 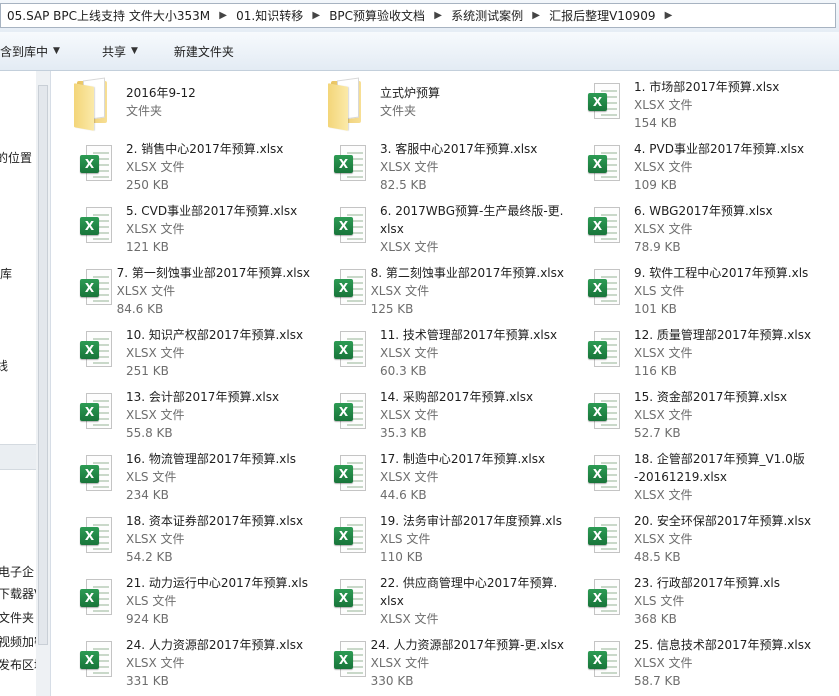 What do you see at coordinates (602, 15) in the screenshot?
I see `breadcrumb-5: 汇报后整理V10909` at bounding box center [602, 15].